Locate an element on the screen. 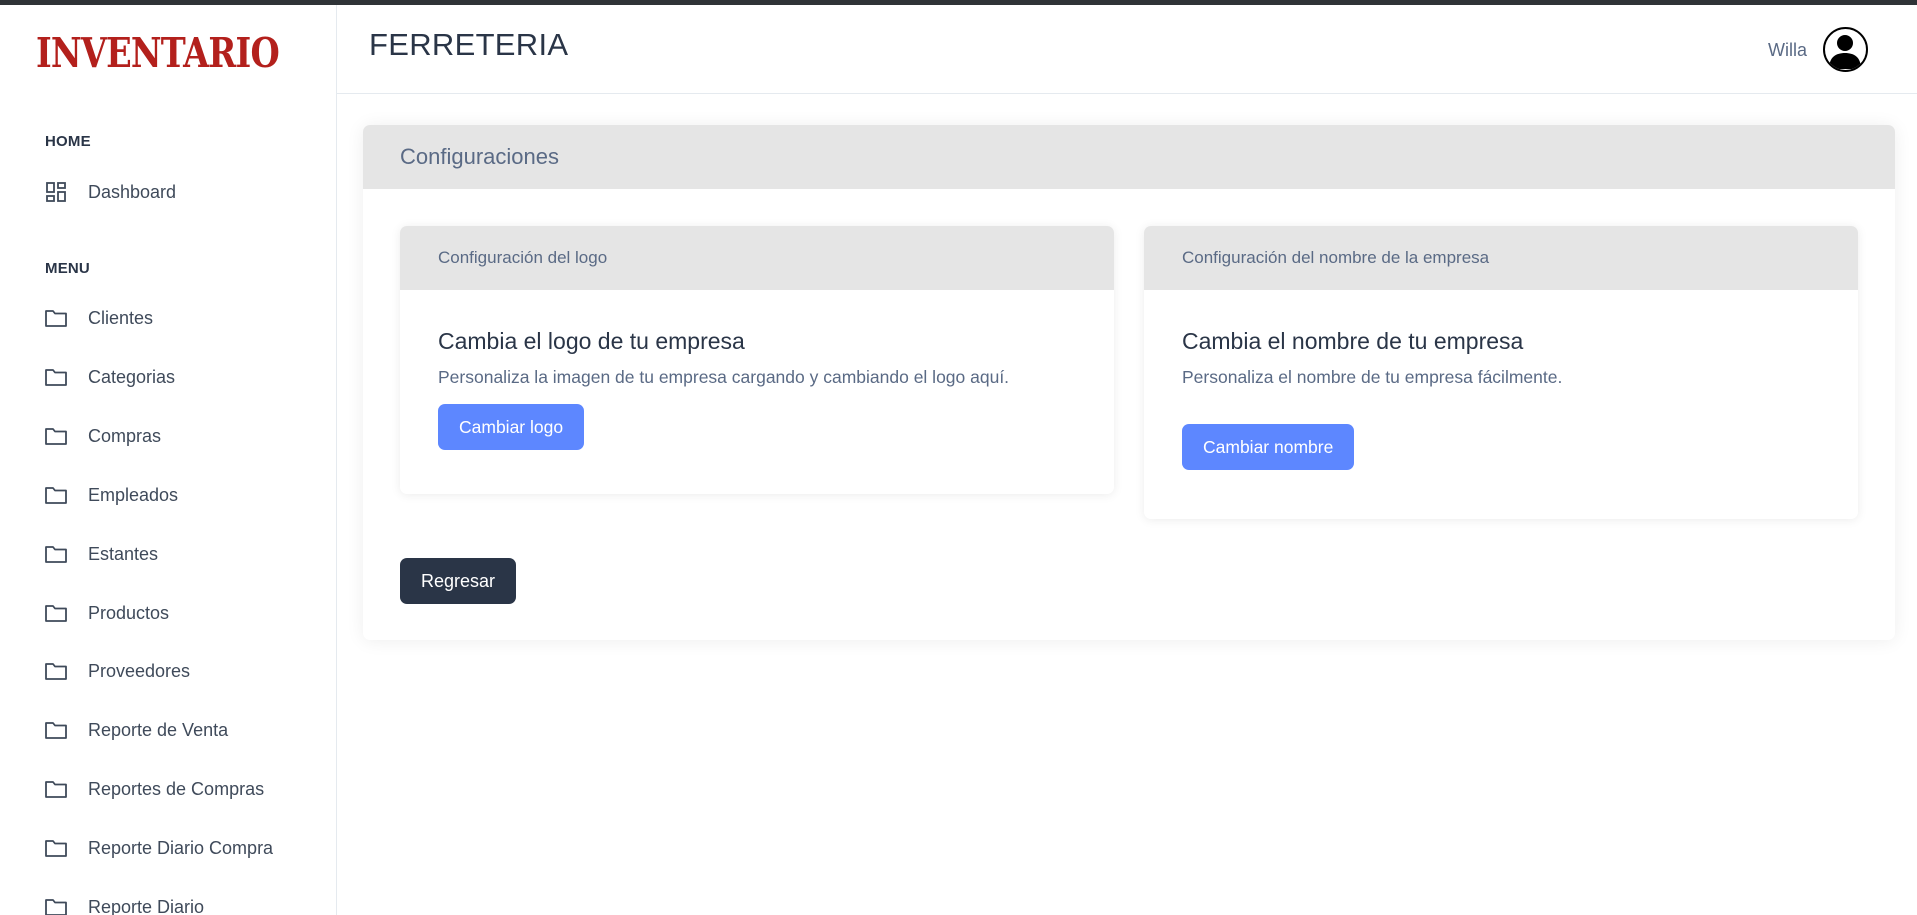 The image size is (1917, 915). sidebar-item-label: Reporte de Venta is located at coordinates (158, 729).